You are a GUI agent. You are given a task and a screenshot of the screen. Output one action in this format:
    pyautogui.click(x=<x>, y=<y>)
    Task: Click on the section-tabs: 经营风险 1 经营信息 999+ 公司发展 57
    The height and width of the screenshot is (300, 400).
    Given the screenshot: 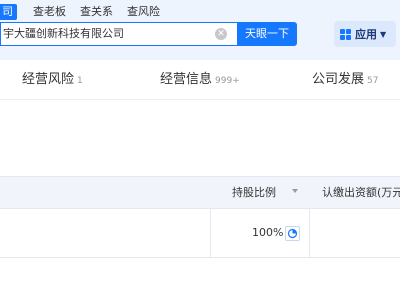 What is the action you would take?
    pyautogui.click(x=200, y=80)
    